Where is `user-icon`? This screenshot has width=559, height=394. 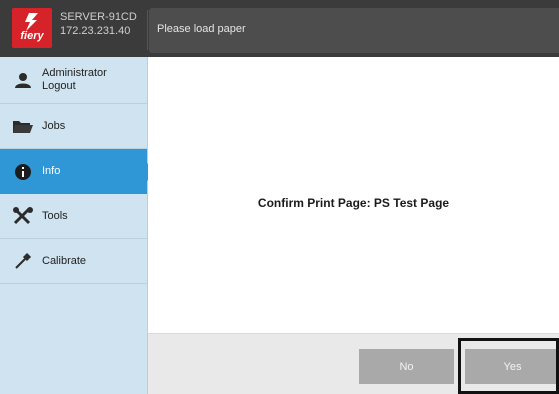 user-icon is located at coordinates (23, 80).